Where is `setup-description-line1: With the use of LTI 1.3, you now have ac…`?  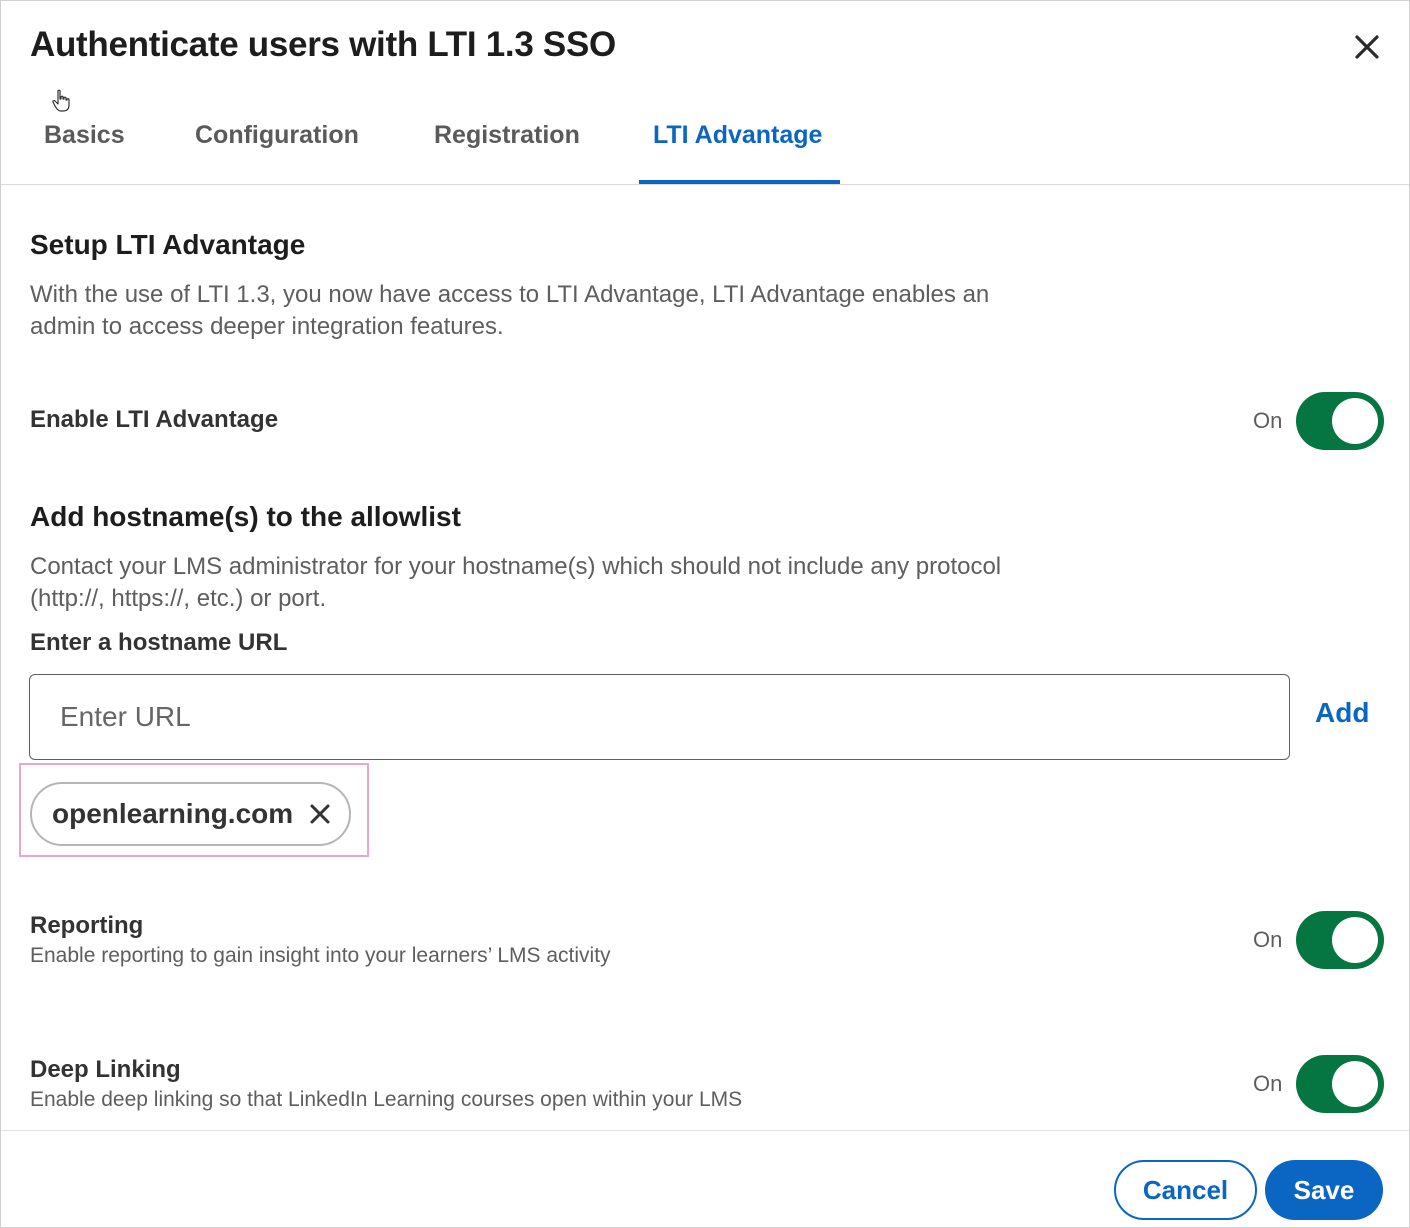 setup-description-line1: With the use of LTI 1.3, you now have ac… is located at coordinates (510, 294).